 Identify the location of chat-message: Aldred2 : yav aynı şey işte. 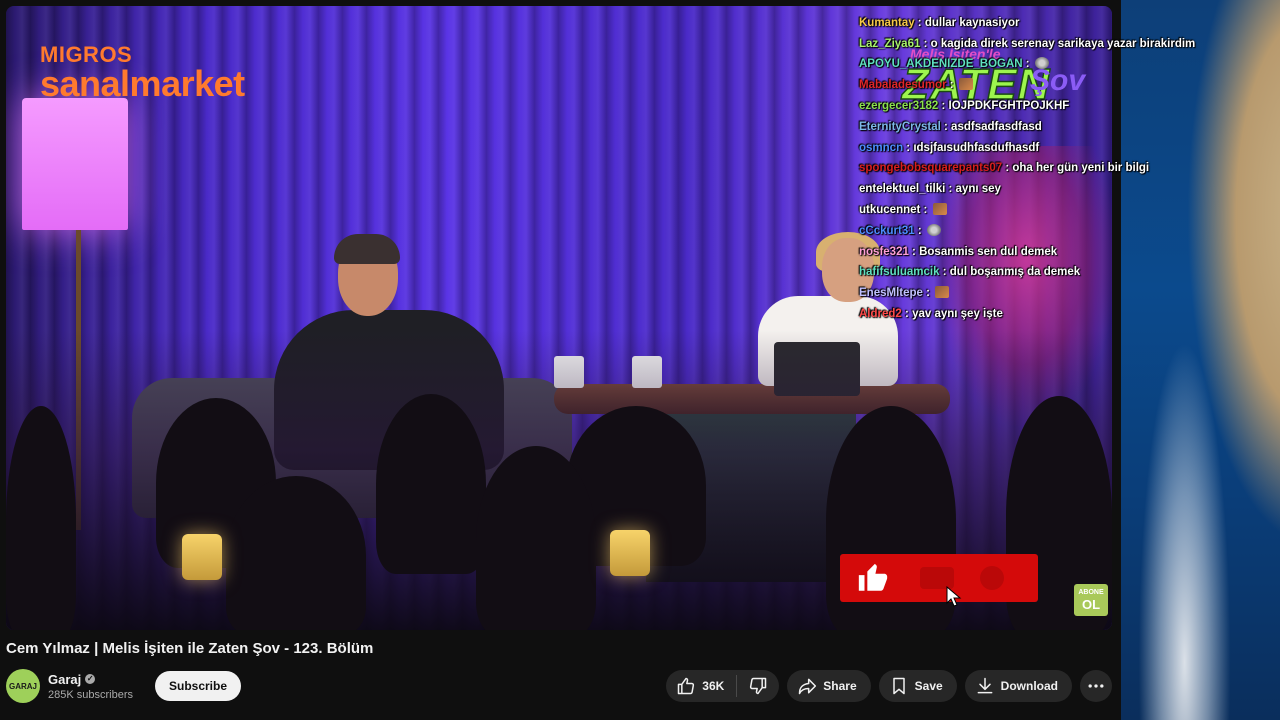
(931, 313).